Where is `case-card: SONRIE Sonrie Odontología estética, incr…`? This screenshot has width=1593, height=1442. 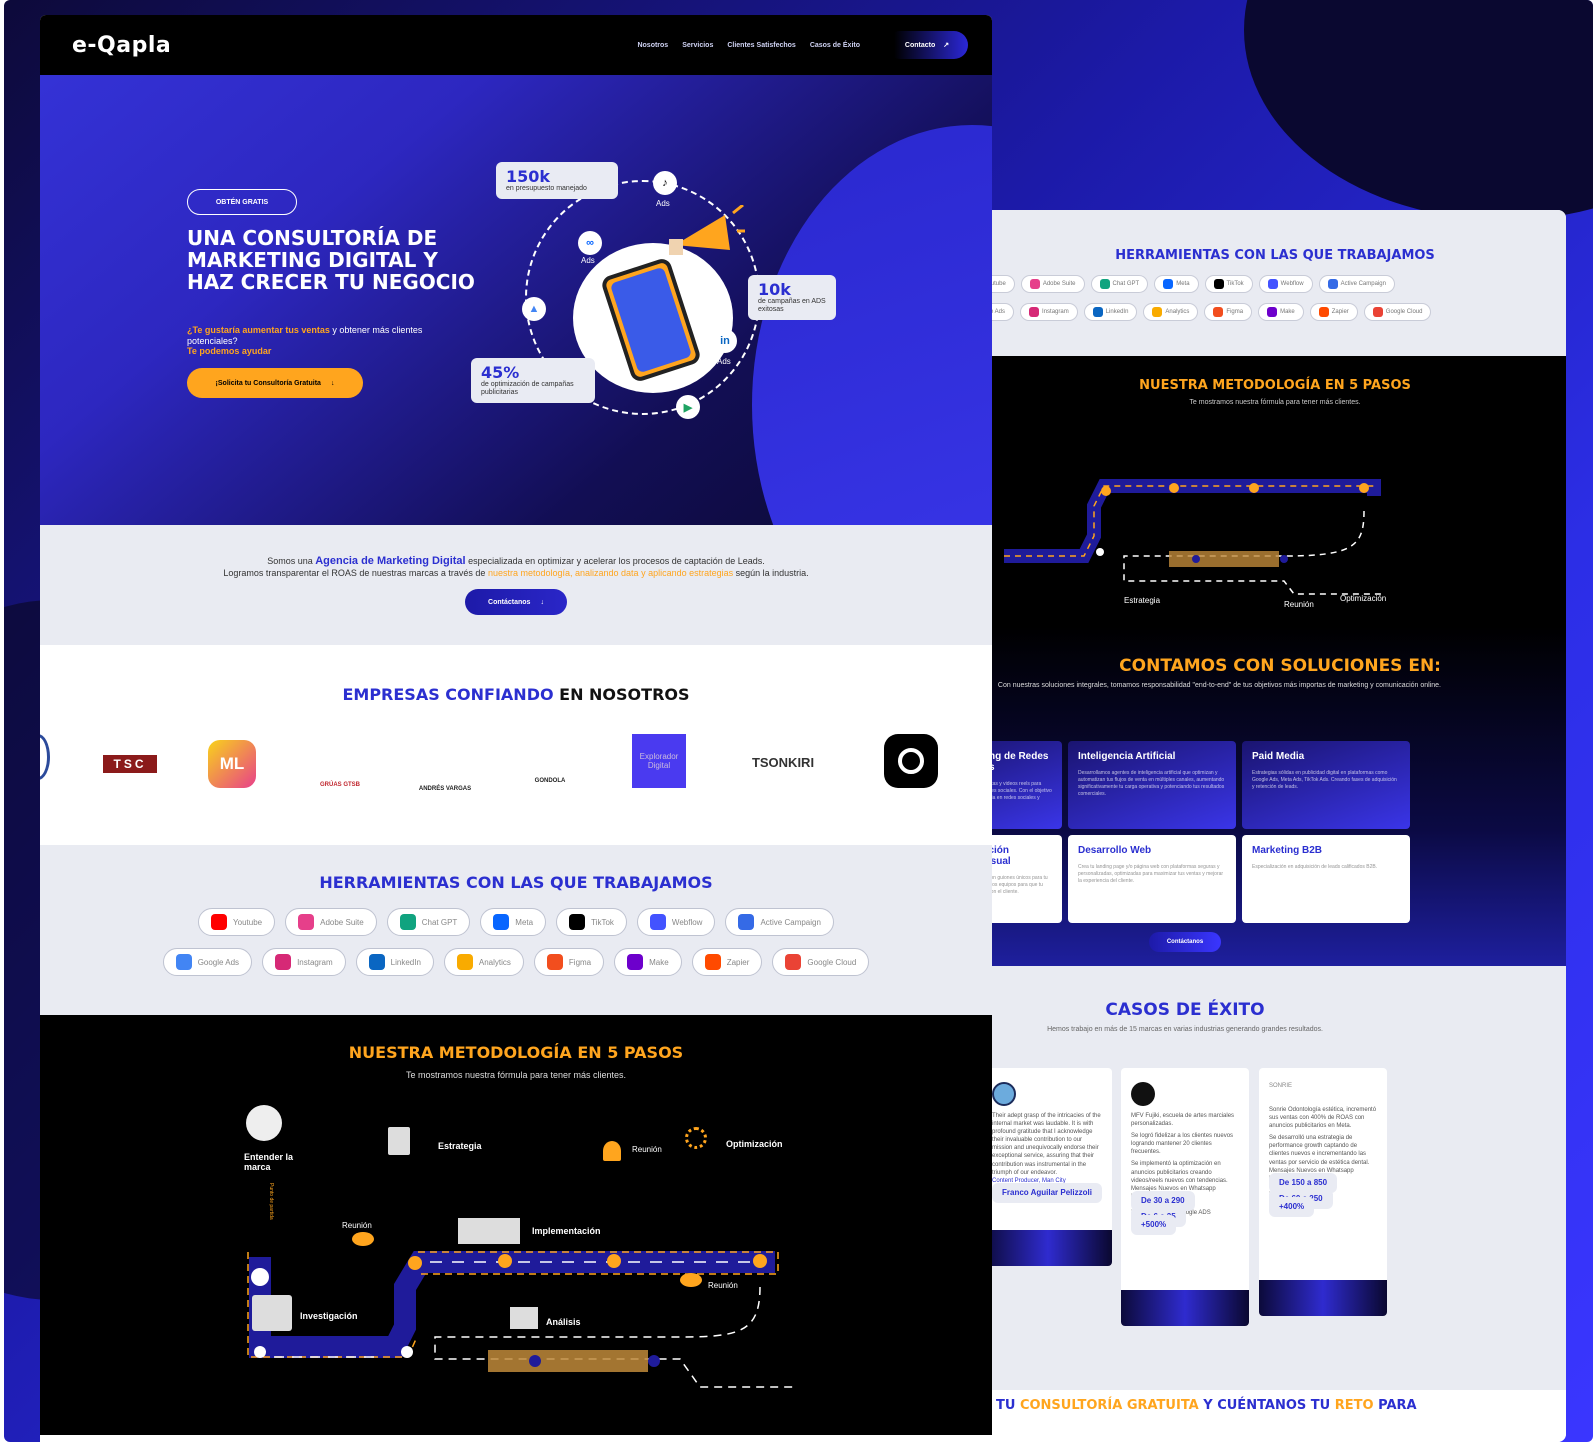 case-card: SONRIE Sonrie Odontología estética, incr… is located at coordinates (1323, 1192).